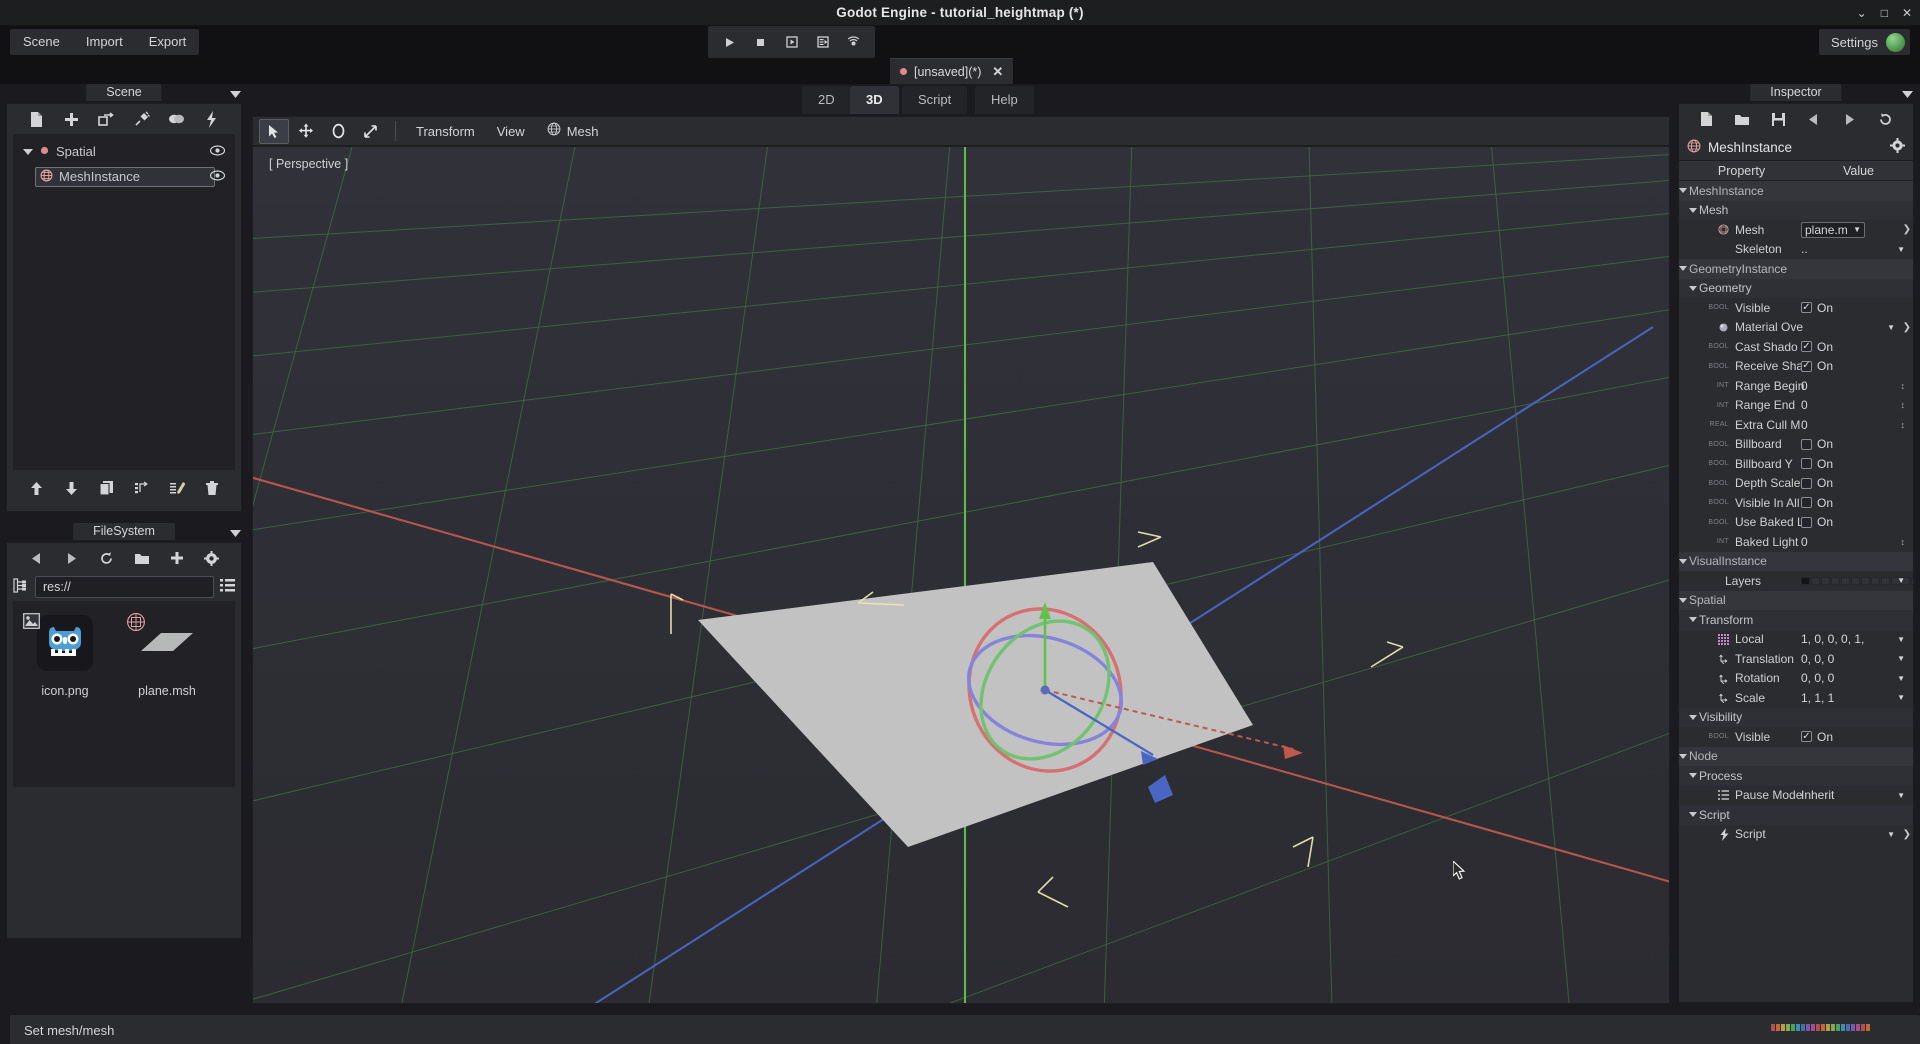 This screenshot has height=1044, width=1920. What do you see at coordinates (212, 558) in the screenshot?
I see `settings-icon` at bounding box center [212, 558].